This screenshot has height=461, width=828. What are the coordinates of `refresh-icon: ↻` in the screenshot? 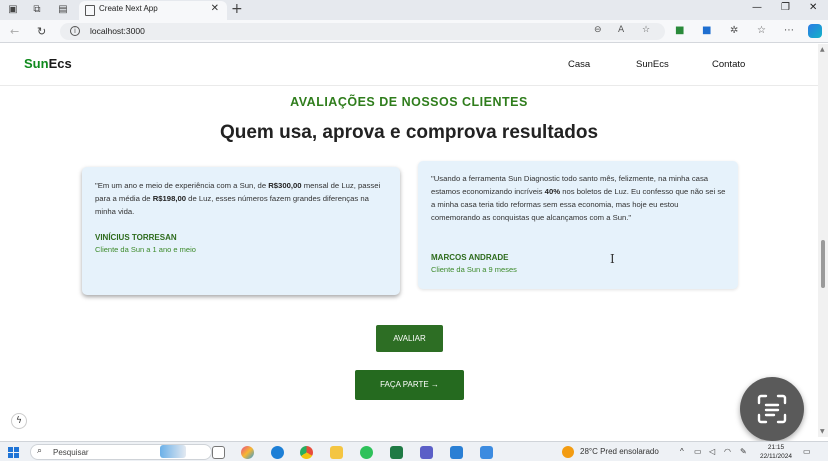 It's located at (41, 31).